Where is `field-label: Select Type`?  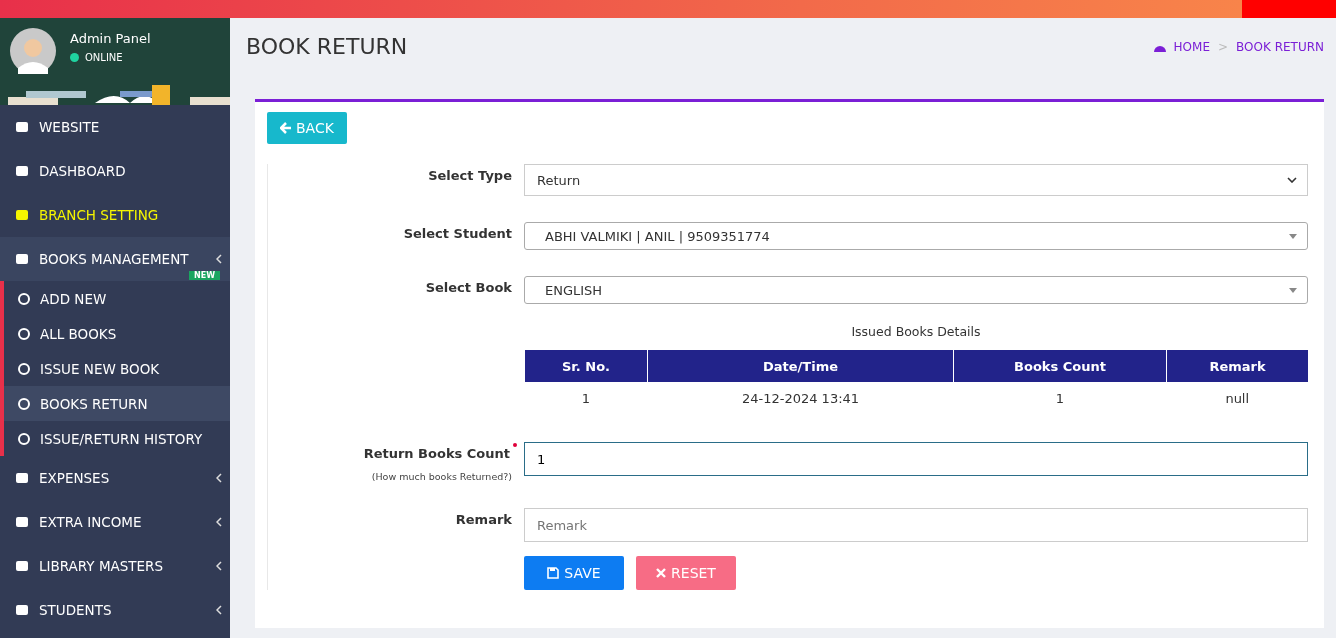 field-label: Select Type is located at coordinates (470, 175).